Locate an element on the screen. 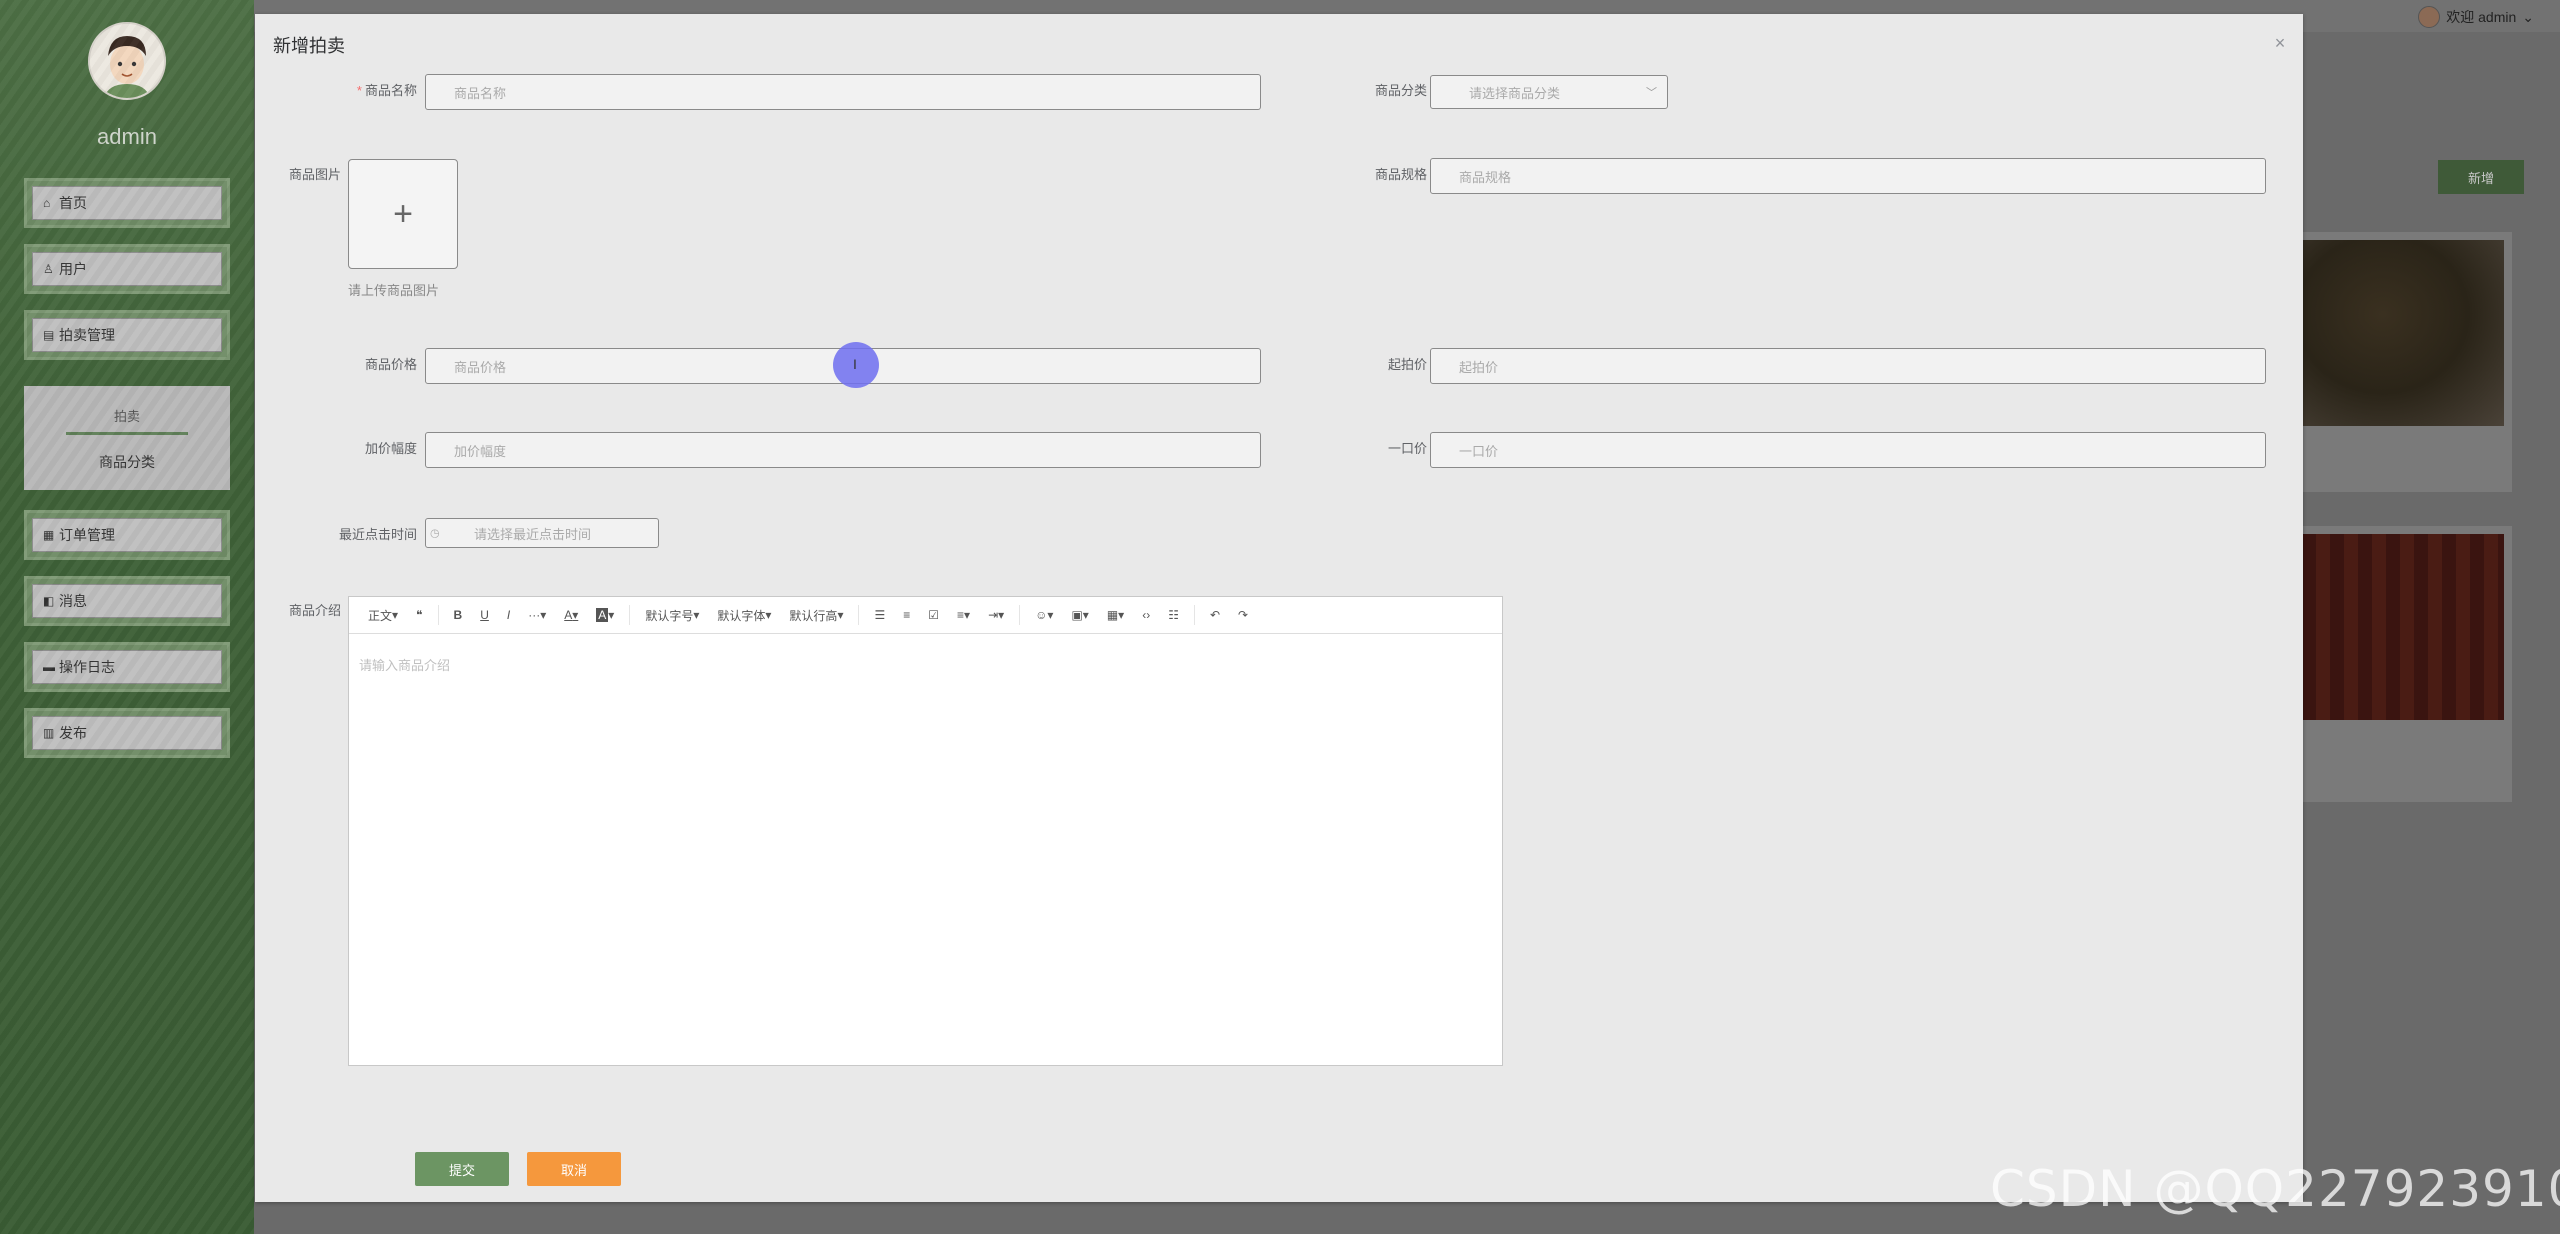 The height and width of the screenshot is (1234, 2560). emoji-icon: ☺ ▾ is located at coordinates (1044, 615).